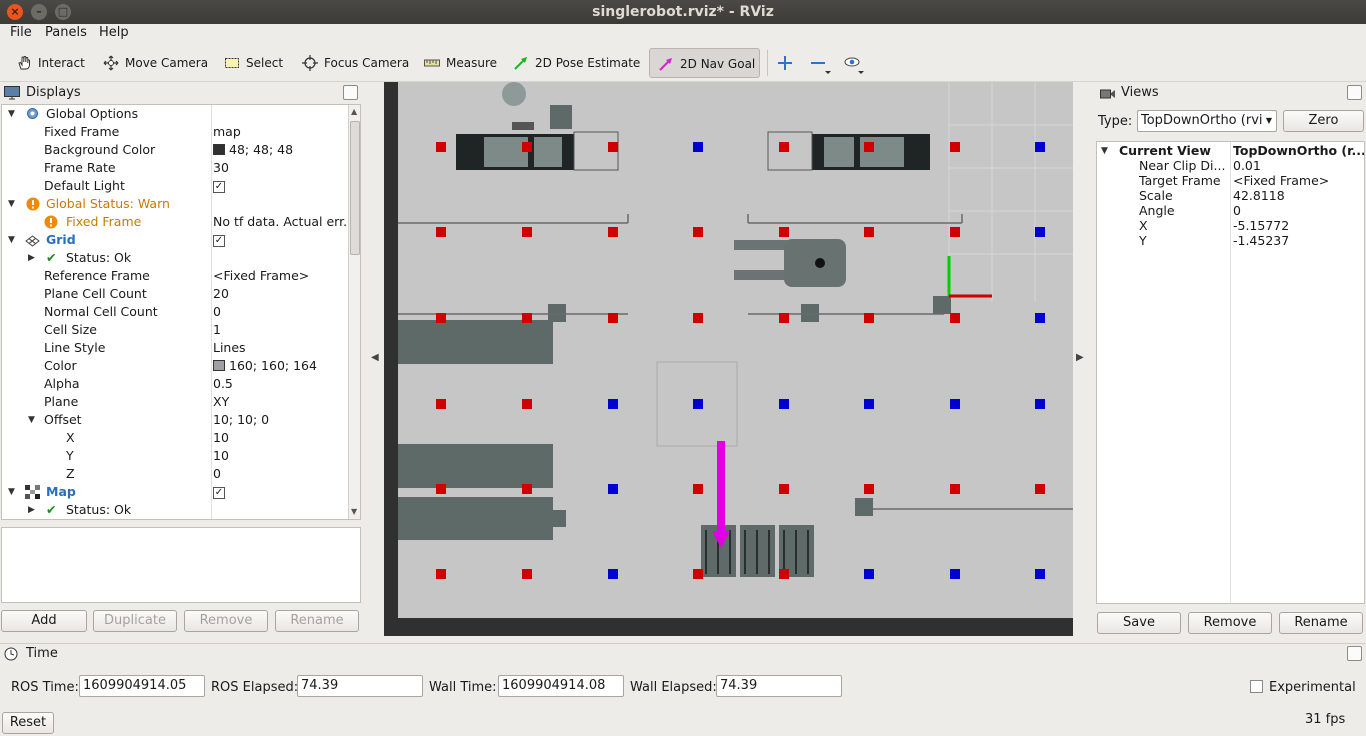 Image resolution: width=1366 pixels, height=736 pixels. Describe the element at coordinates (1080, 357) in the screenshot. I see `collapse-right-icon: ▶` at that location.